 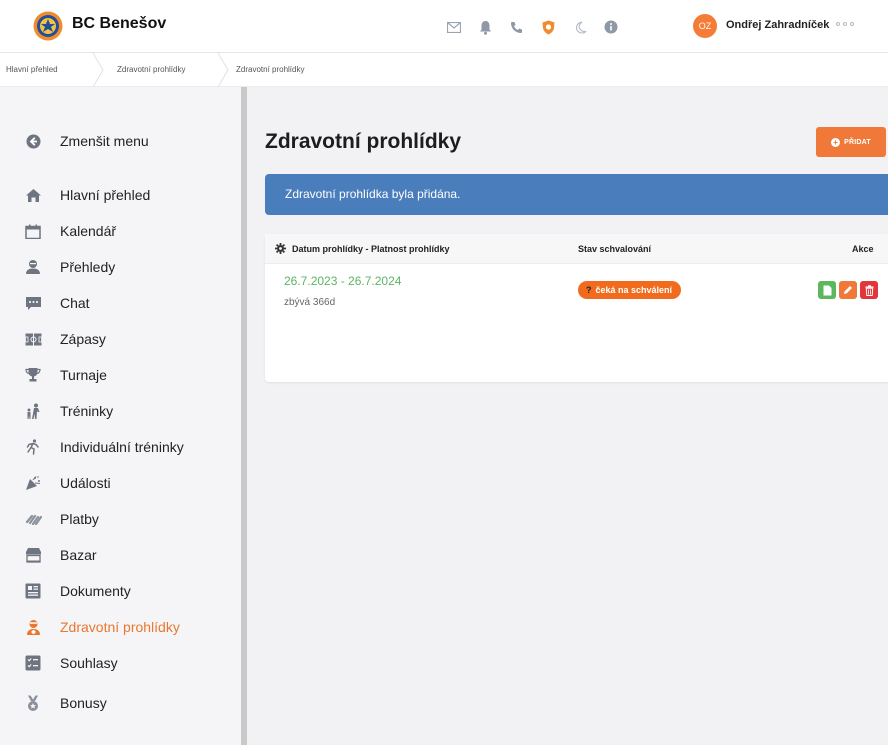 I want to click on sidebar-item-label: Tréninky, so click(x=87, y=411).